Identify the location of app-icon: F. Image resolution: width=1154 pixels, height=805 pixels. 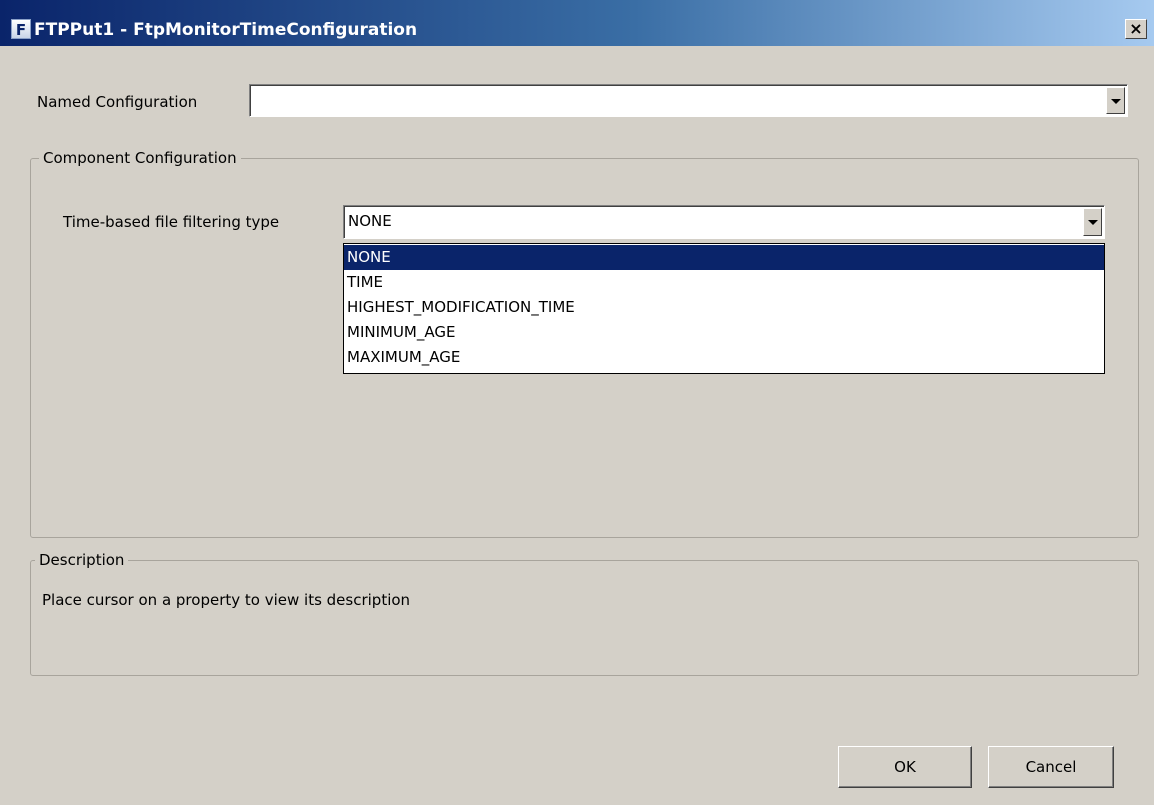
(21, 29).